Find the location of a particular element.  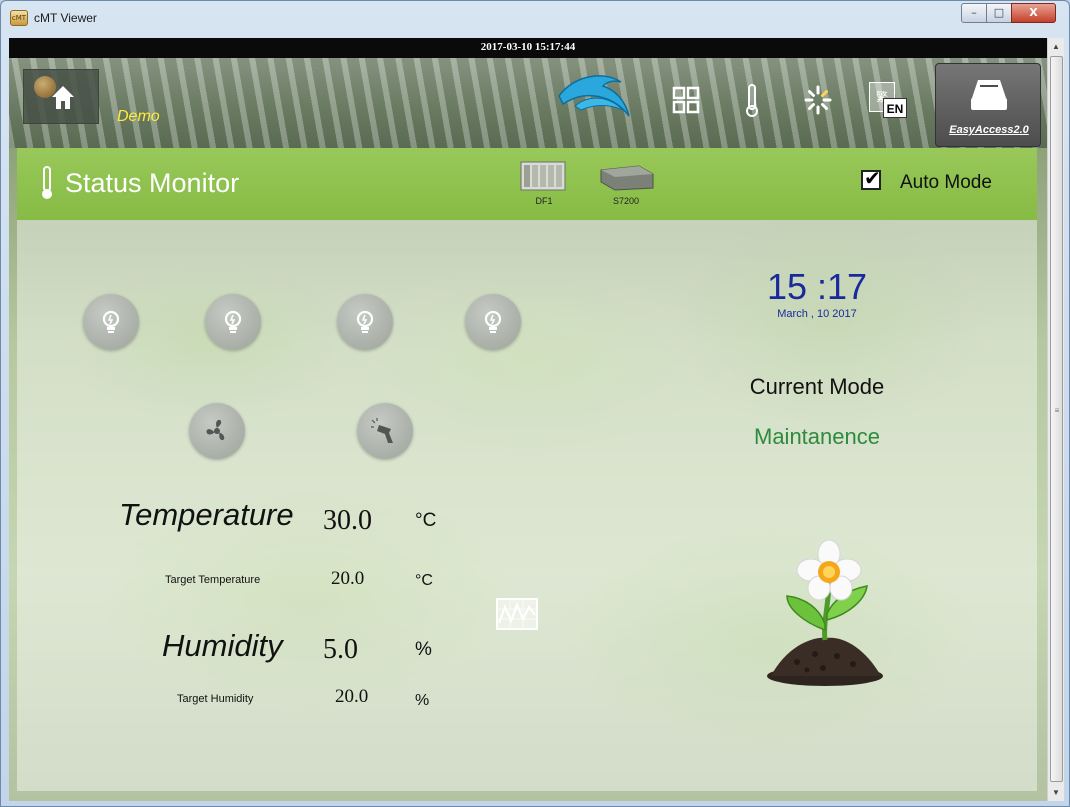

status-header: Status Monitor DF1 S7200 ✔ Auto Mode is located at coordinates (527, 184).